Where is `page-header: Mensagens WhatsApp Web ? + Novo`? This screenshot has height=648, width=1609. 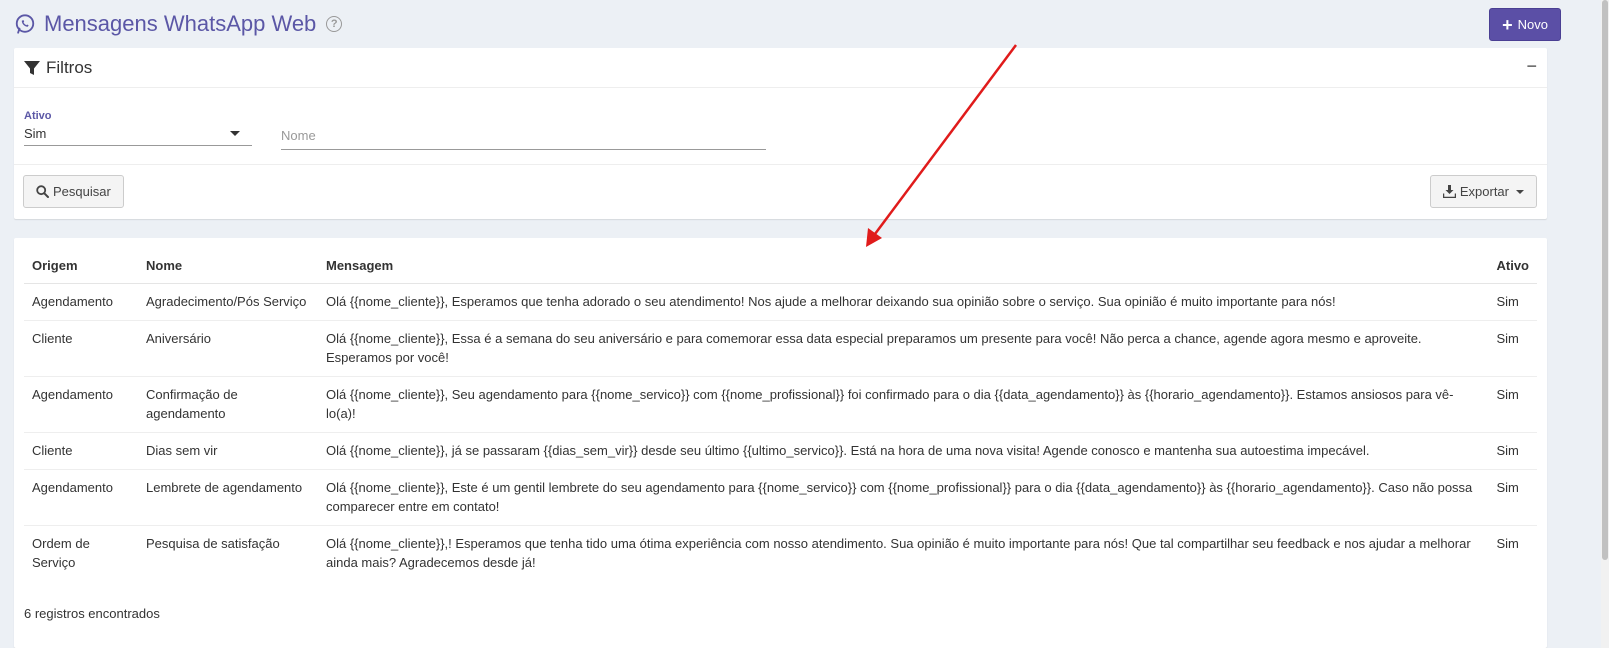
page-header: Mensagens WhatsApp Web ? + Novo is located at coordinates (796, 24).